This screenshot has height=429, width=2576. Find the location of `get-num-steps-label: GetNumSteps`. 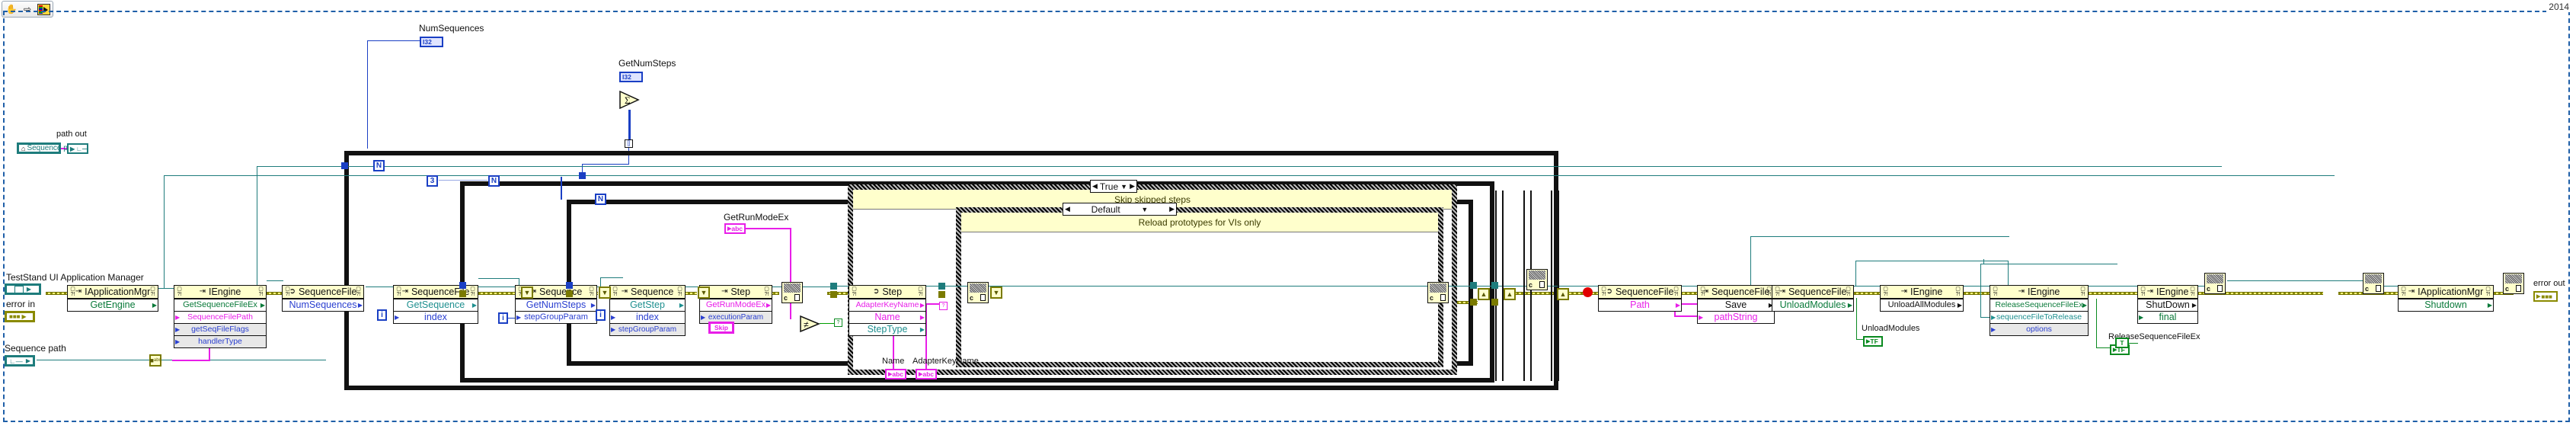

get-num-steps-label: GetNumSteps is located at coordinates (647, 64).